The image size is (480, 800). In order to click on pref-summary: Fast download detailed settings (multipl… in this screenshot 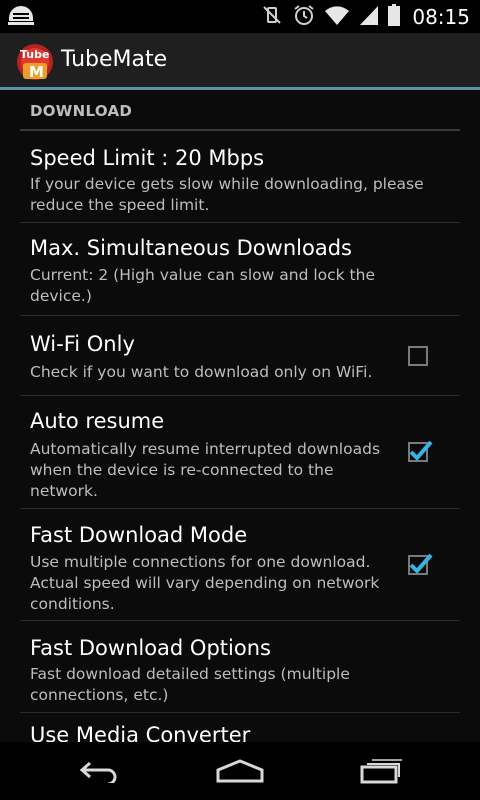, I will do `click(190, 684)`.